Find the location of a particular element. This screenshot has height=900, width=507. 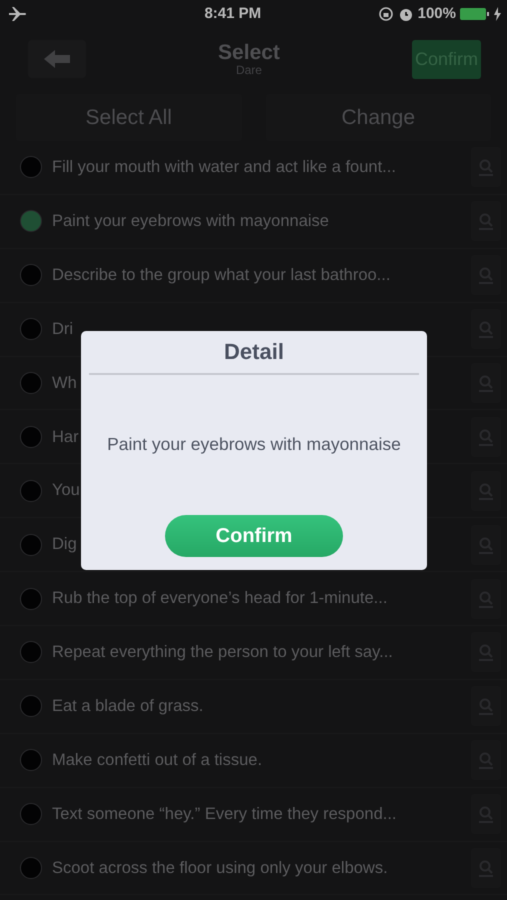

dialog-confirm-button: Confirm is located at coordinates (254, 536).